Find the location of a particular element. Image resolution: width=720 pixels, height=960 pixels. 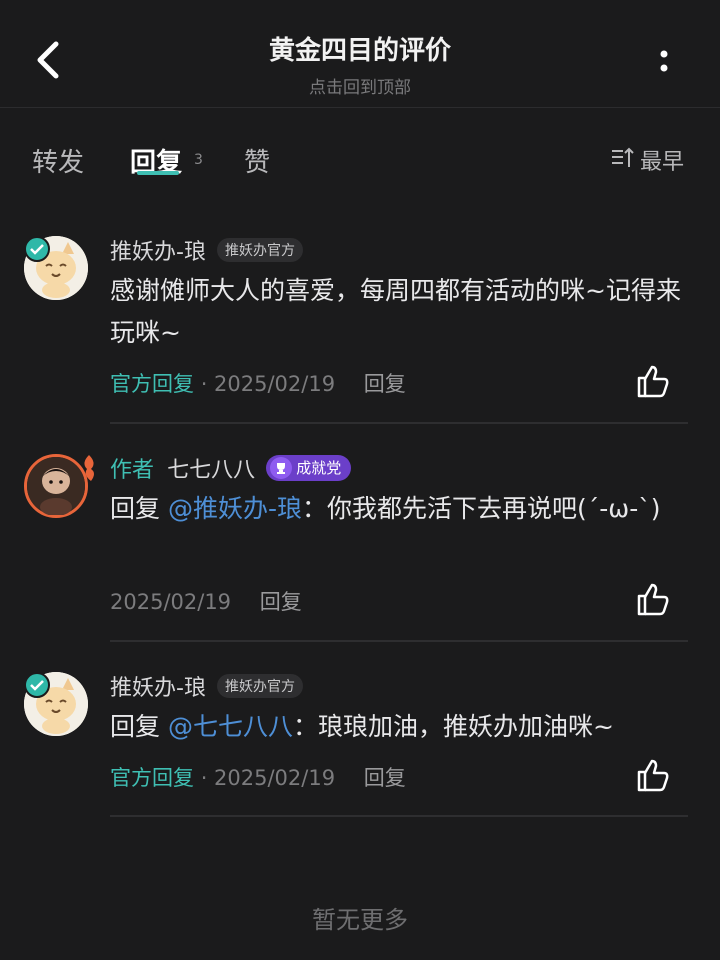

sort-icon is located at coordinates (623, 157).